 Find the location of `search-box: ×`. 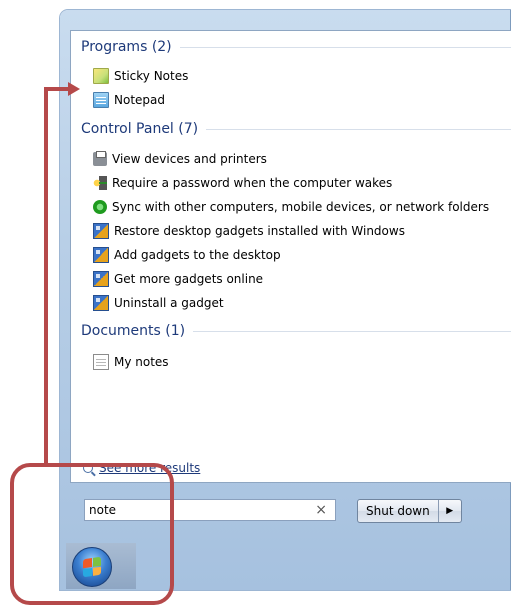

search-box: × is located at coordinates (210, 510).